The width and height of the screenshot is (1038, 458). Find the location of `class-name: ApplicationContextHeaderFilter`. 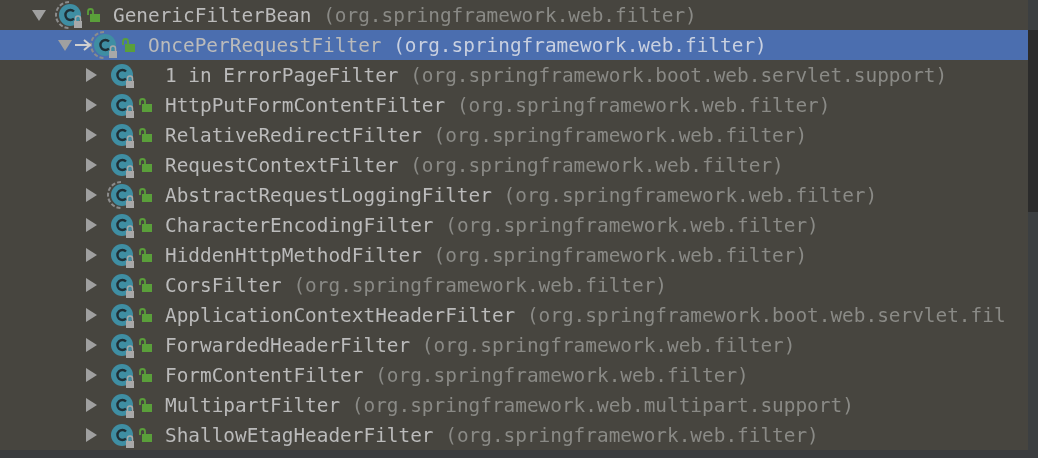

class-name: ApplicationContextHeaderFilter is located at coordinates (340, 315).